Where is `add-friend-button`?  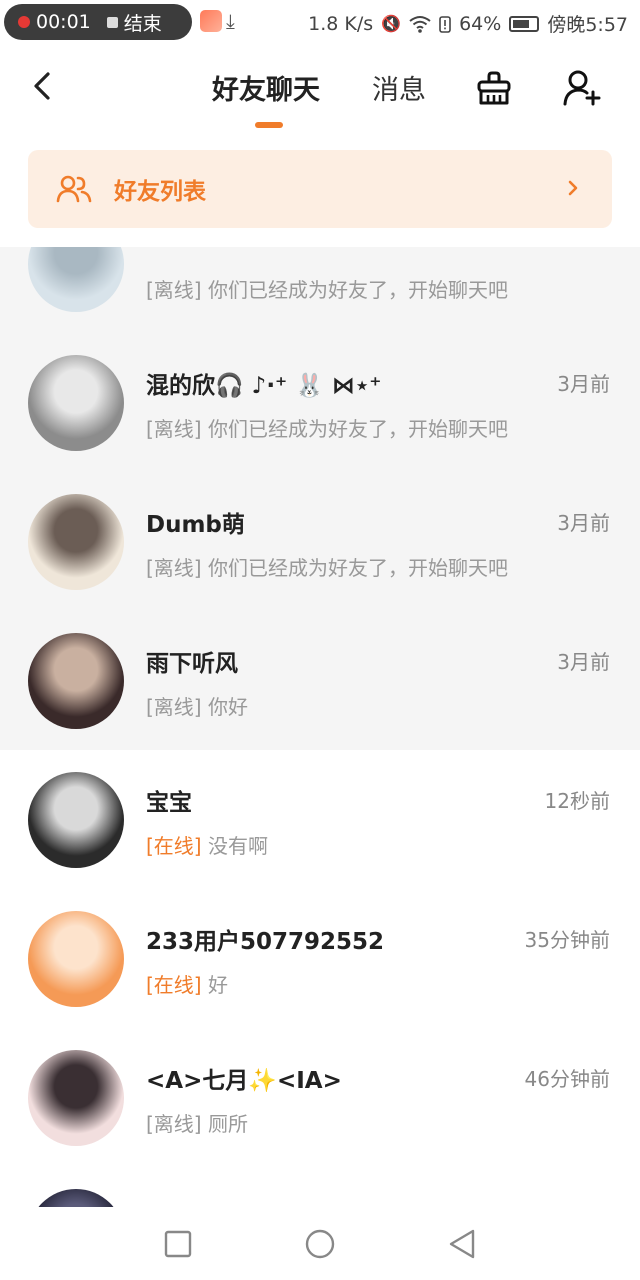 add-friend-button is located at coordinates (582, 88).